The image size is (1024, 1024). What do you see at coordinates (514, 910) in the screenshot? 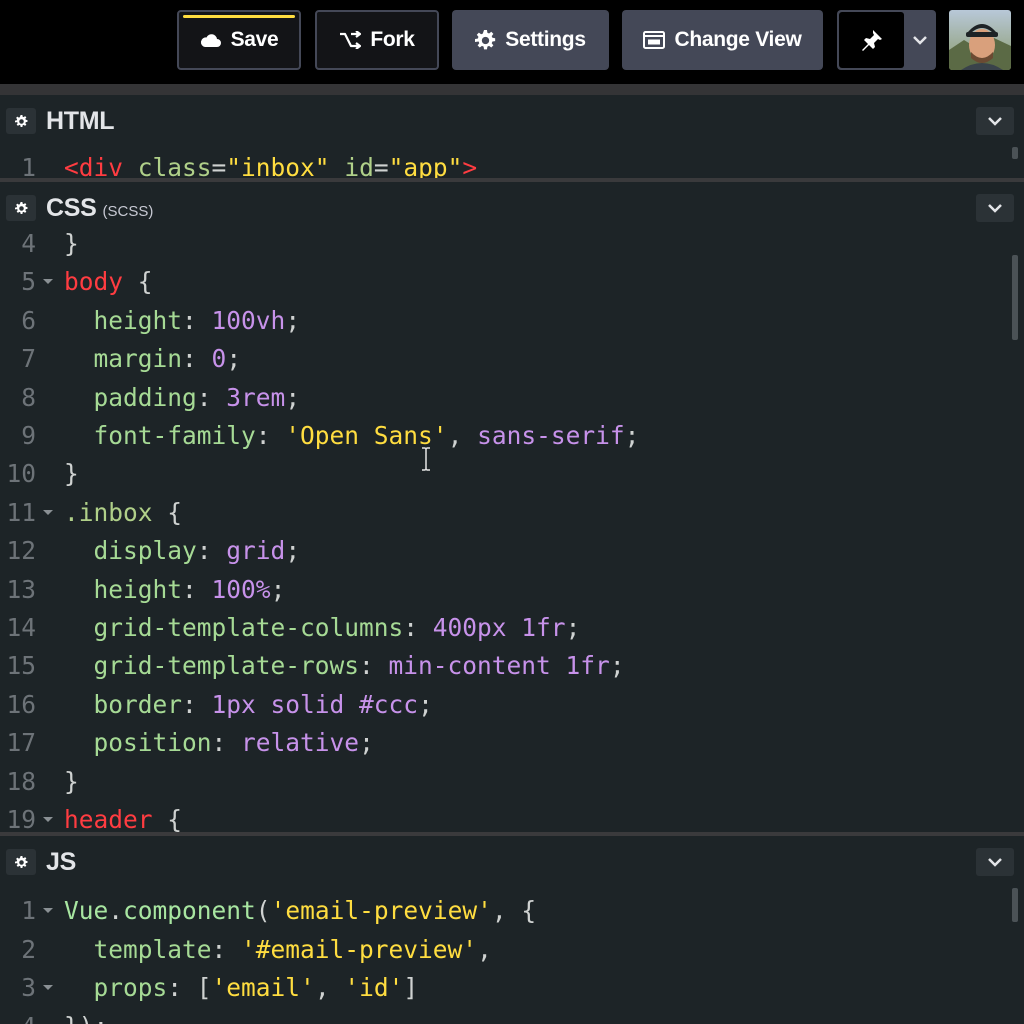
I see `code-token: , {` at bounding box center [514, 910].